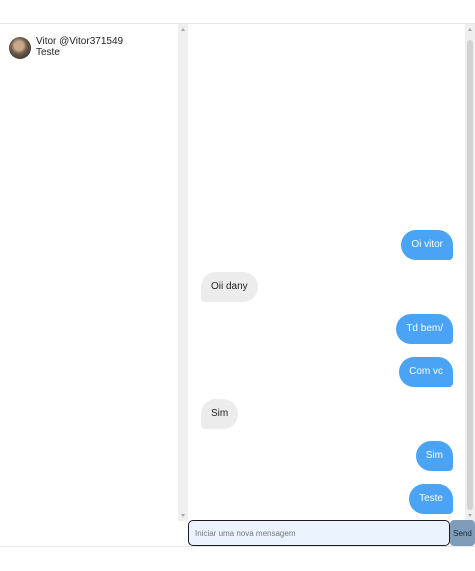  I want to click on message-input, so click(319, 533).